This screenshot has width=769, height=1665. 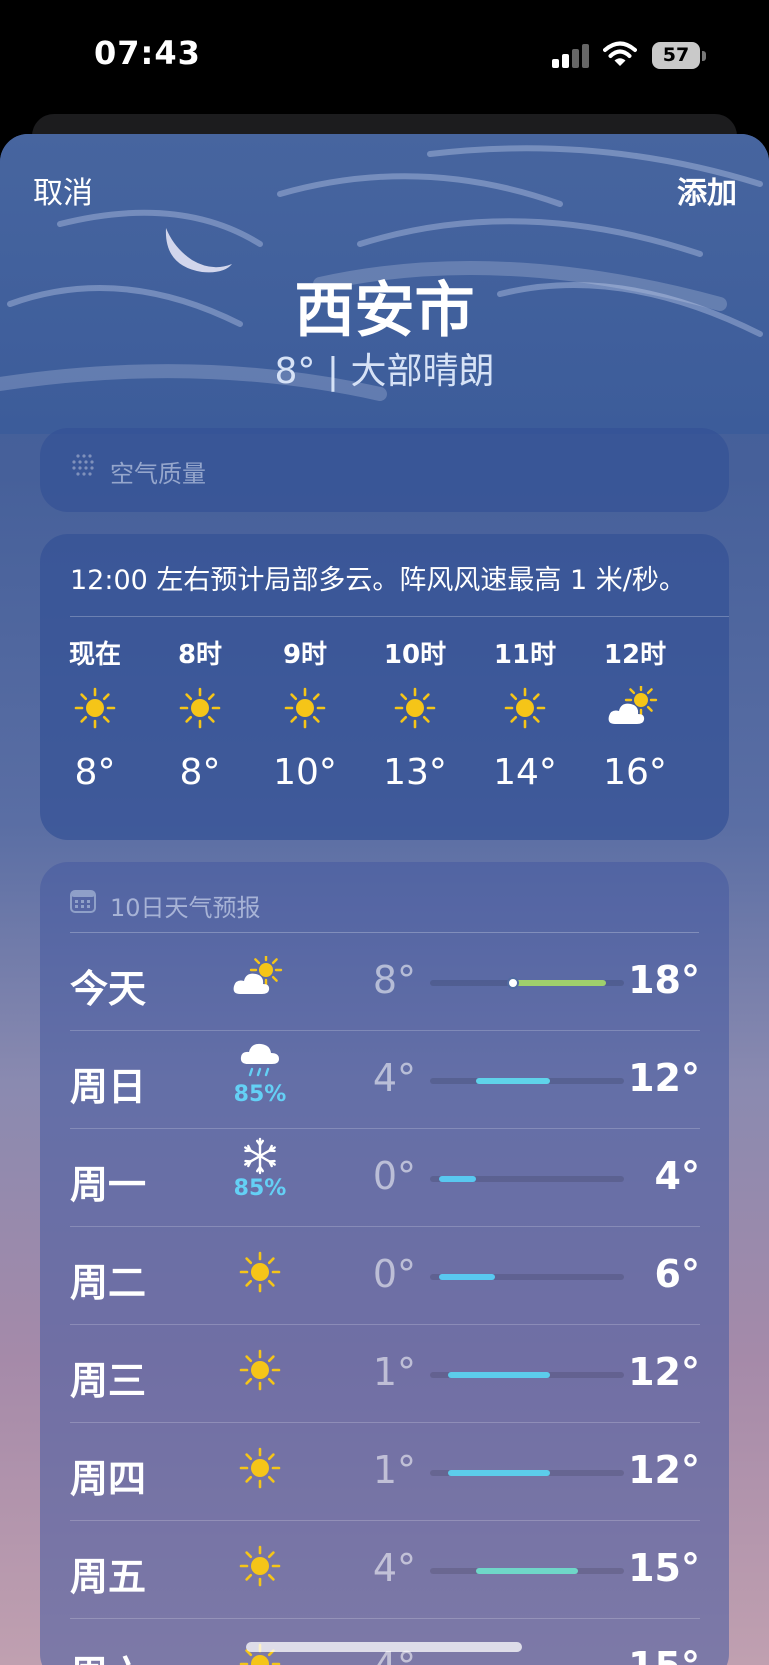 I want to click on home-indicator, so click(x=384, y=1647).